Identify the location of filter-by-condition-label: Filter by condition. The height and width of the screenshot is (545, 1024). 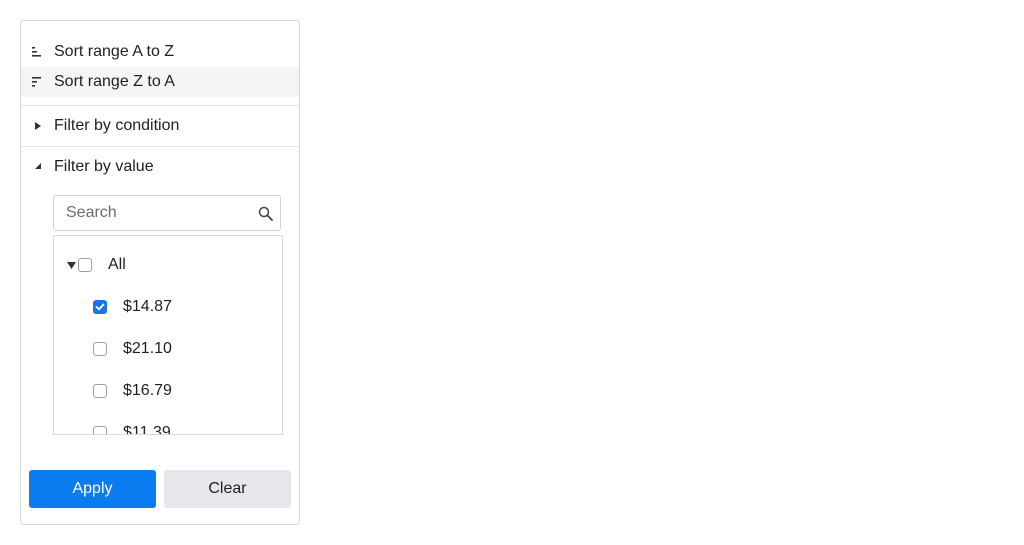
(117, 125).